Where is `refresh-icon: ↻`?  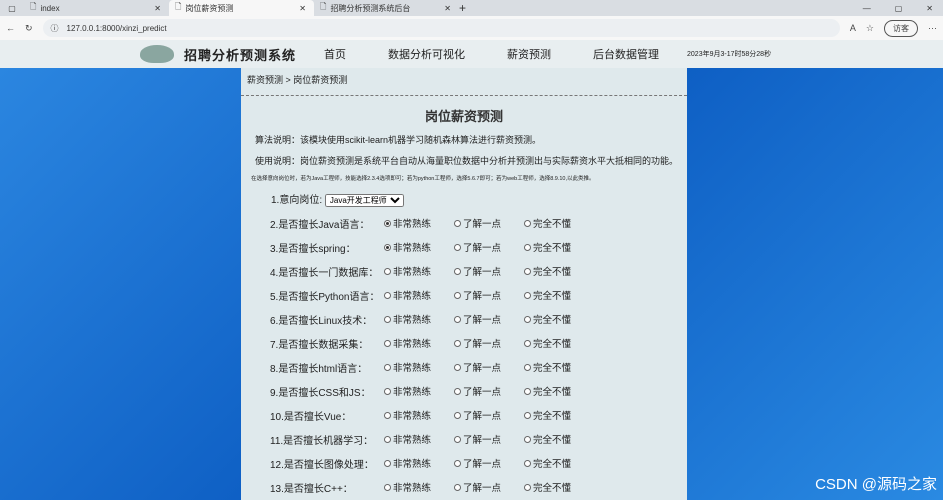
refresh-icon: ↻ is located at coordinates (29, 28).